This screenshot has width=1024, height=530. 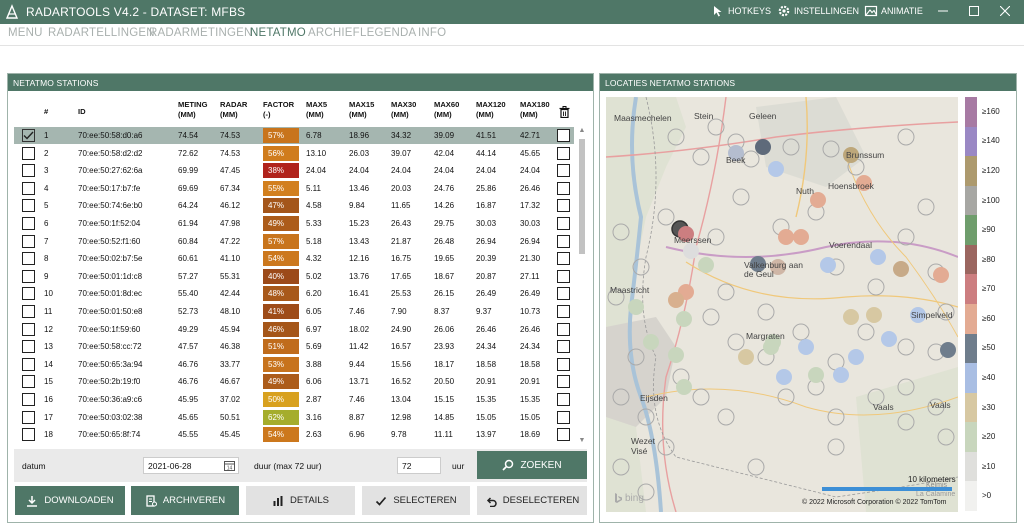 I want to click on menu-item-netatmo: NETATMO, so click(x=278, y=33).